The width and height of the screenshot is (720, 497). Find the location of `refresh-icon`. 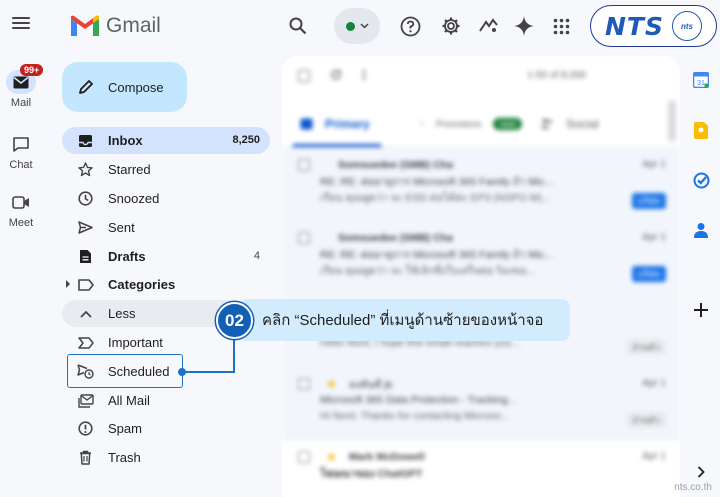

refresh-icon is located at coordinates (336, 76).